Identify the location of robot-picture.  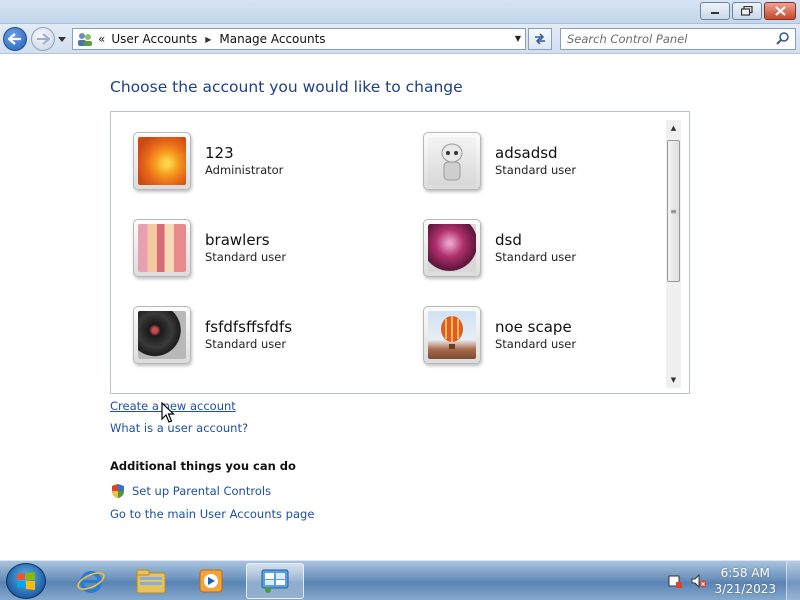
(452, 161).